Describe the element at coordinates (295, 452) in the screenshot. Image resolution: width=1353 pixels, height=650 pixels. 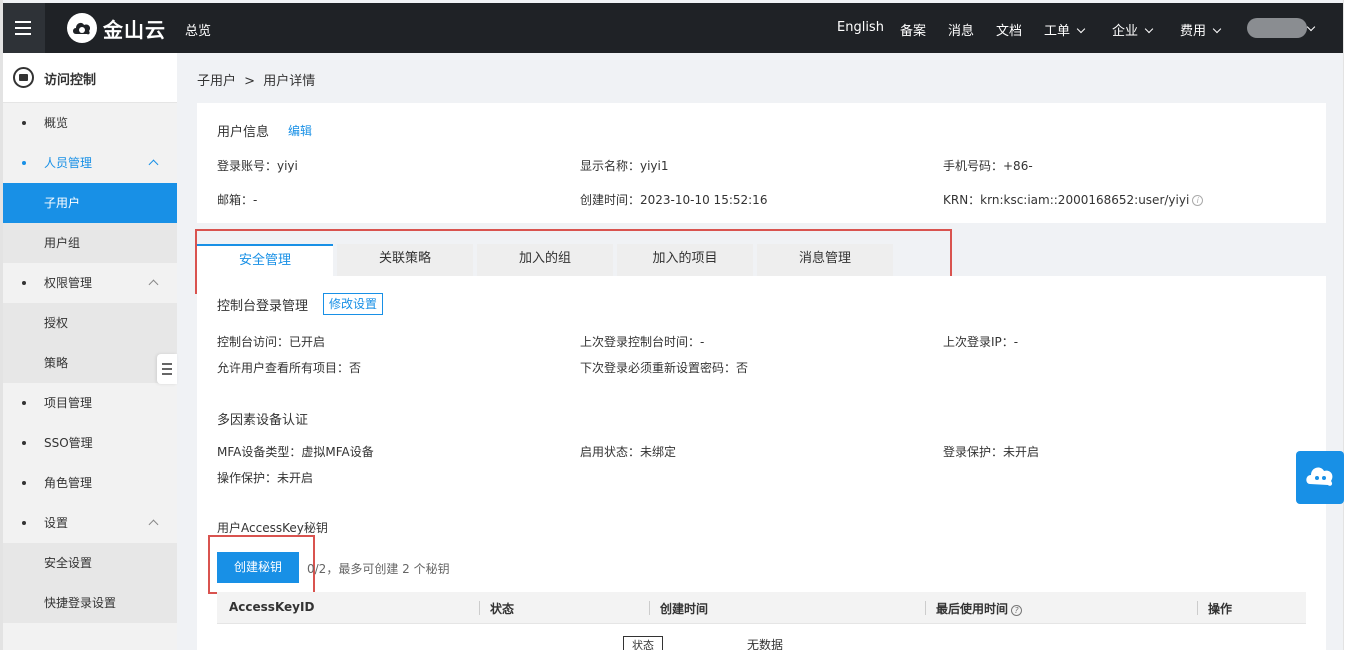
I see `mfa-device-type: MFA设备类型：虚拟MFA设备` at that location.